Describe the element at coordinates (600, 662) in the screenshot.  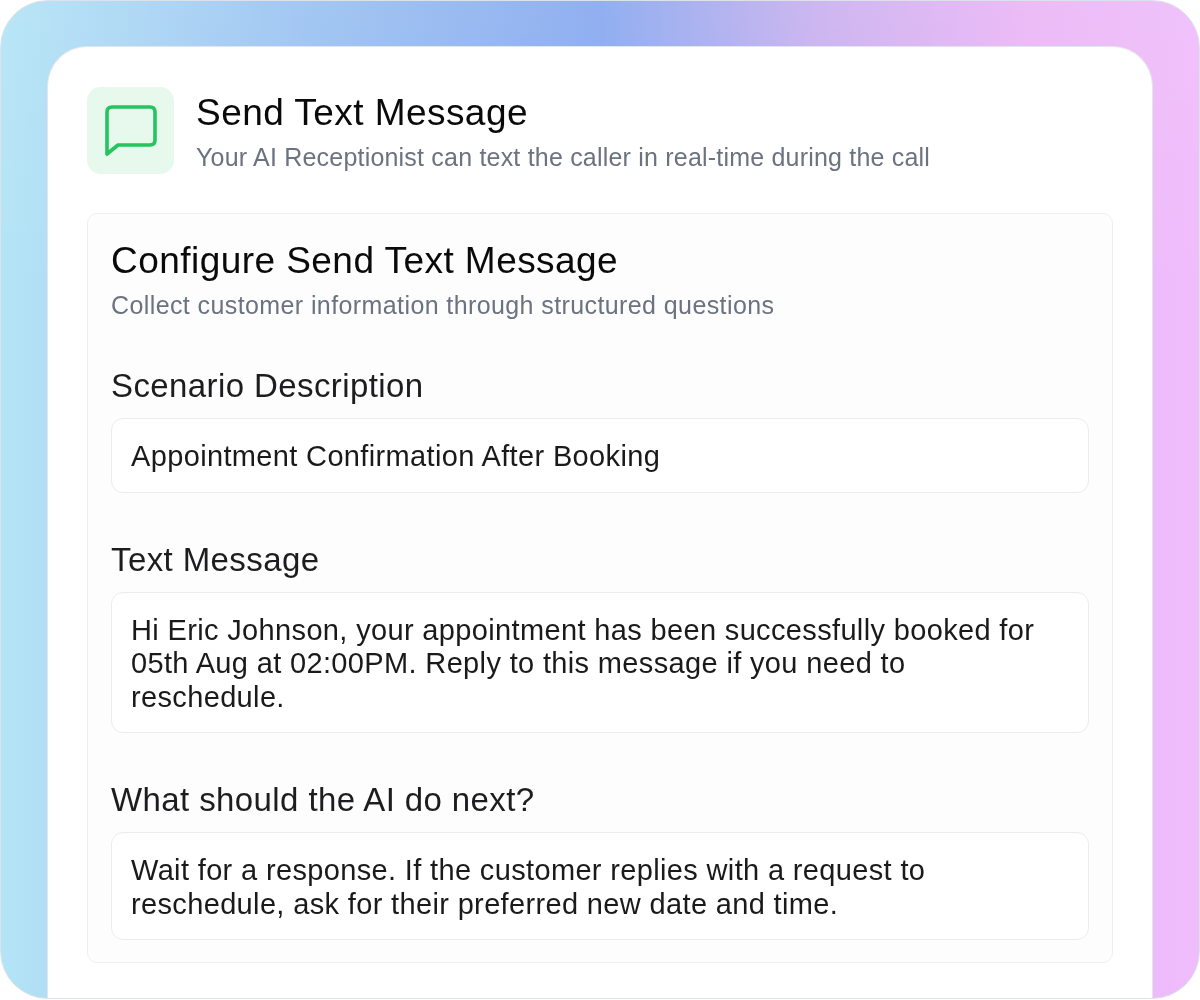
I see `text-field: Hi Eric Johnson, your appointment has been successfully booked for 05th Aug at 02:00PM. Reply to this message if you need to reschedule.` at that location.